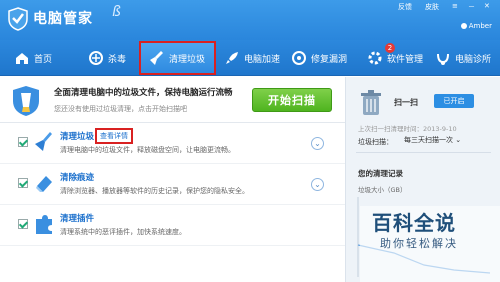  I want to click on user-account: Amber, so click(476, 26).